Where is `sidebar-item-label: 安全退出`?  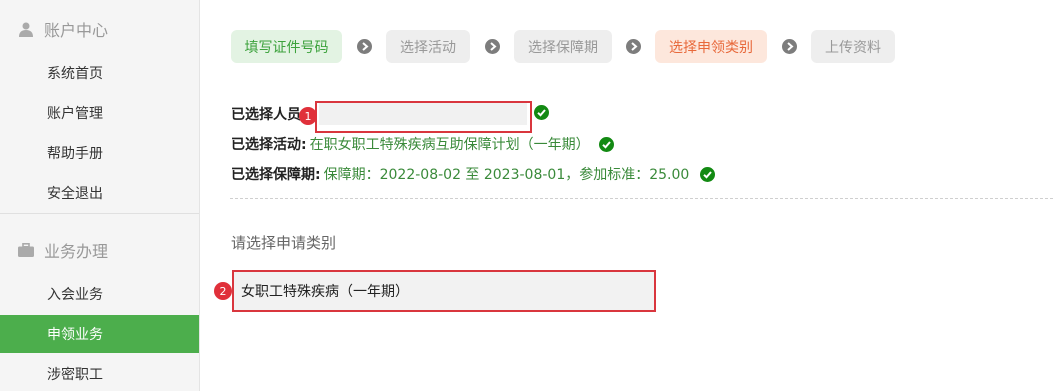
sidebar-item-label: 安全退出 is located at coordinates (75, 194).